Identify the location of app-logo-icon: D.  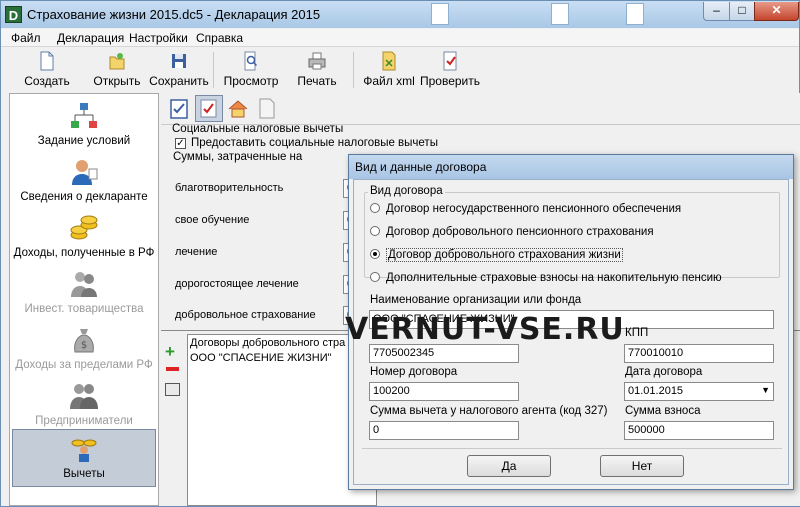
(13, 14).